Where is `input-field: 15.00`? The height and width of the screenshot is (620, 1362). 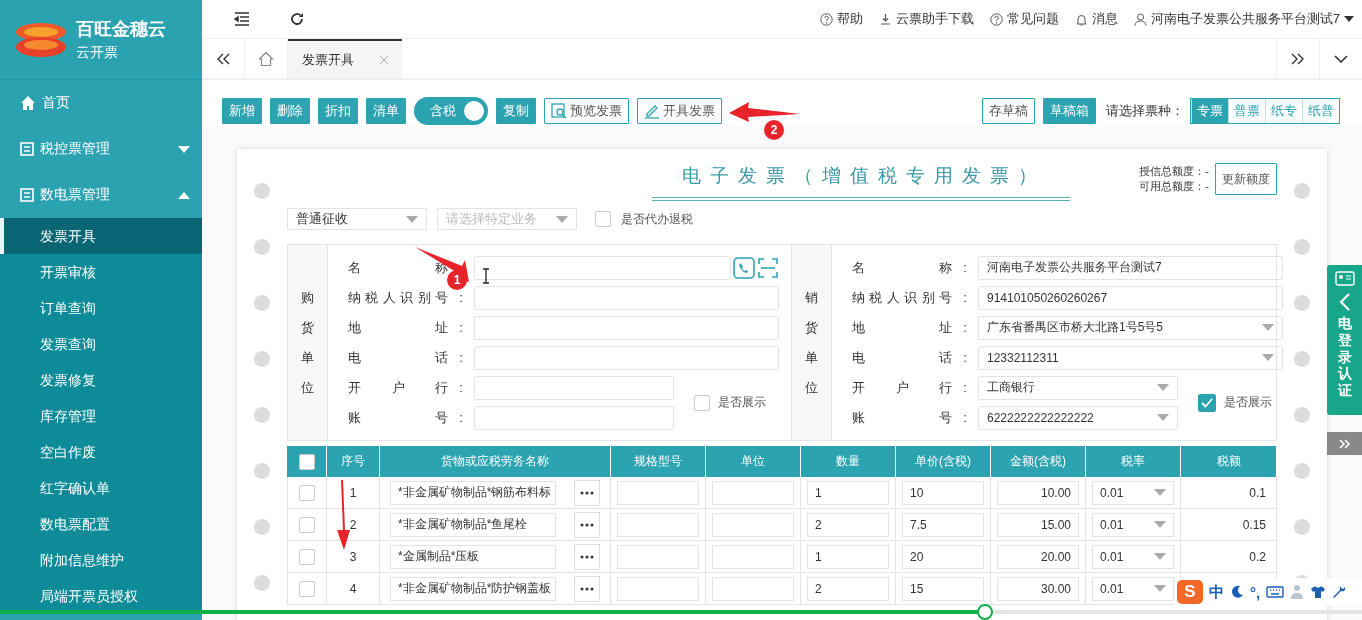 input-field: 15.00 is located at coordinates (1038, 524).